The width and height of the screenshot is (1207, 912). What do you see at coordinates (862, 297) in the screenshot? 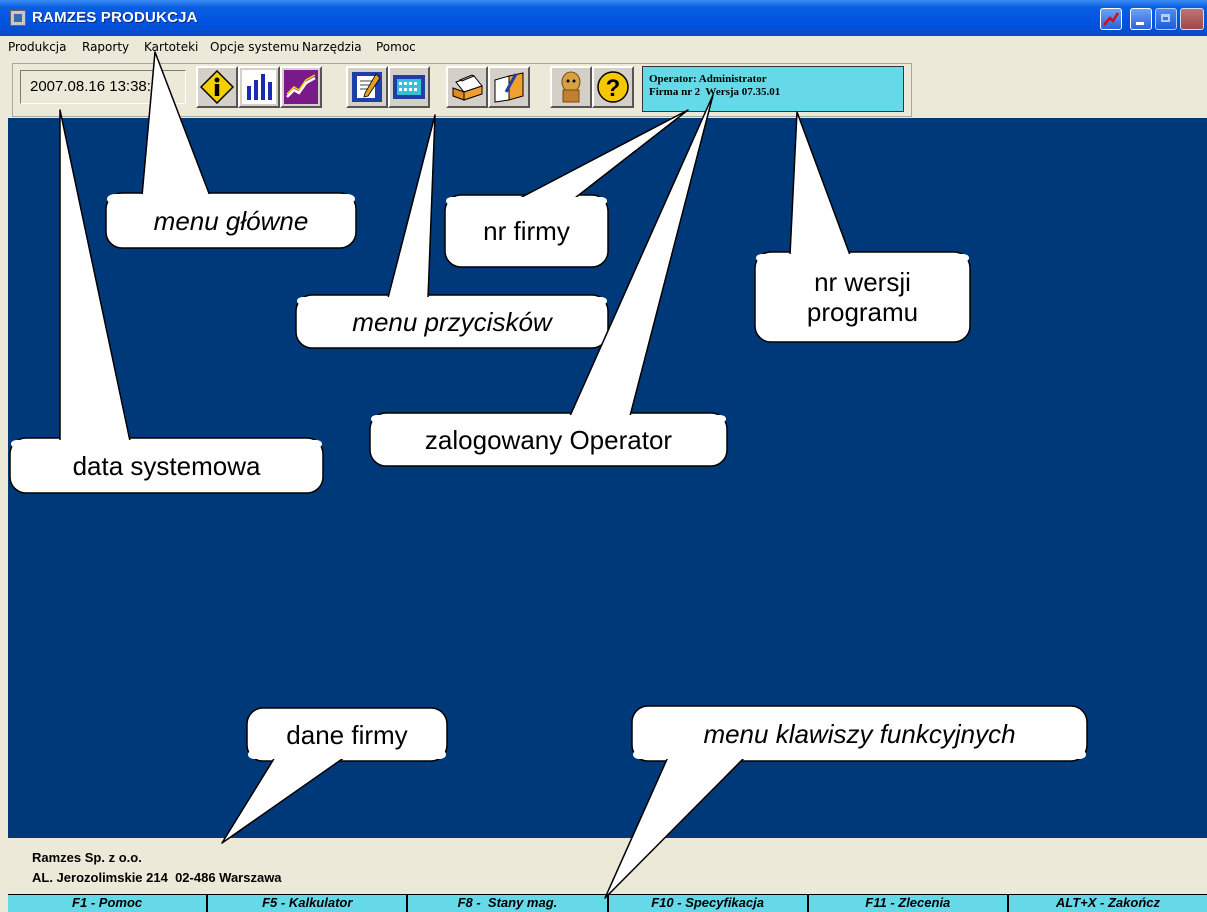
I see `callout-nr-wersji: nr wersji programu` at bounding box center [862, 297].